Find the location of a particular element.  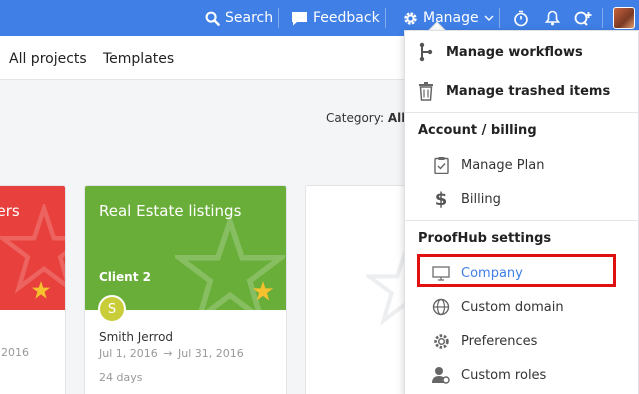

star-watermark-icon is located at coordinates (230, 271).